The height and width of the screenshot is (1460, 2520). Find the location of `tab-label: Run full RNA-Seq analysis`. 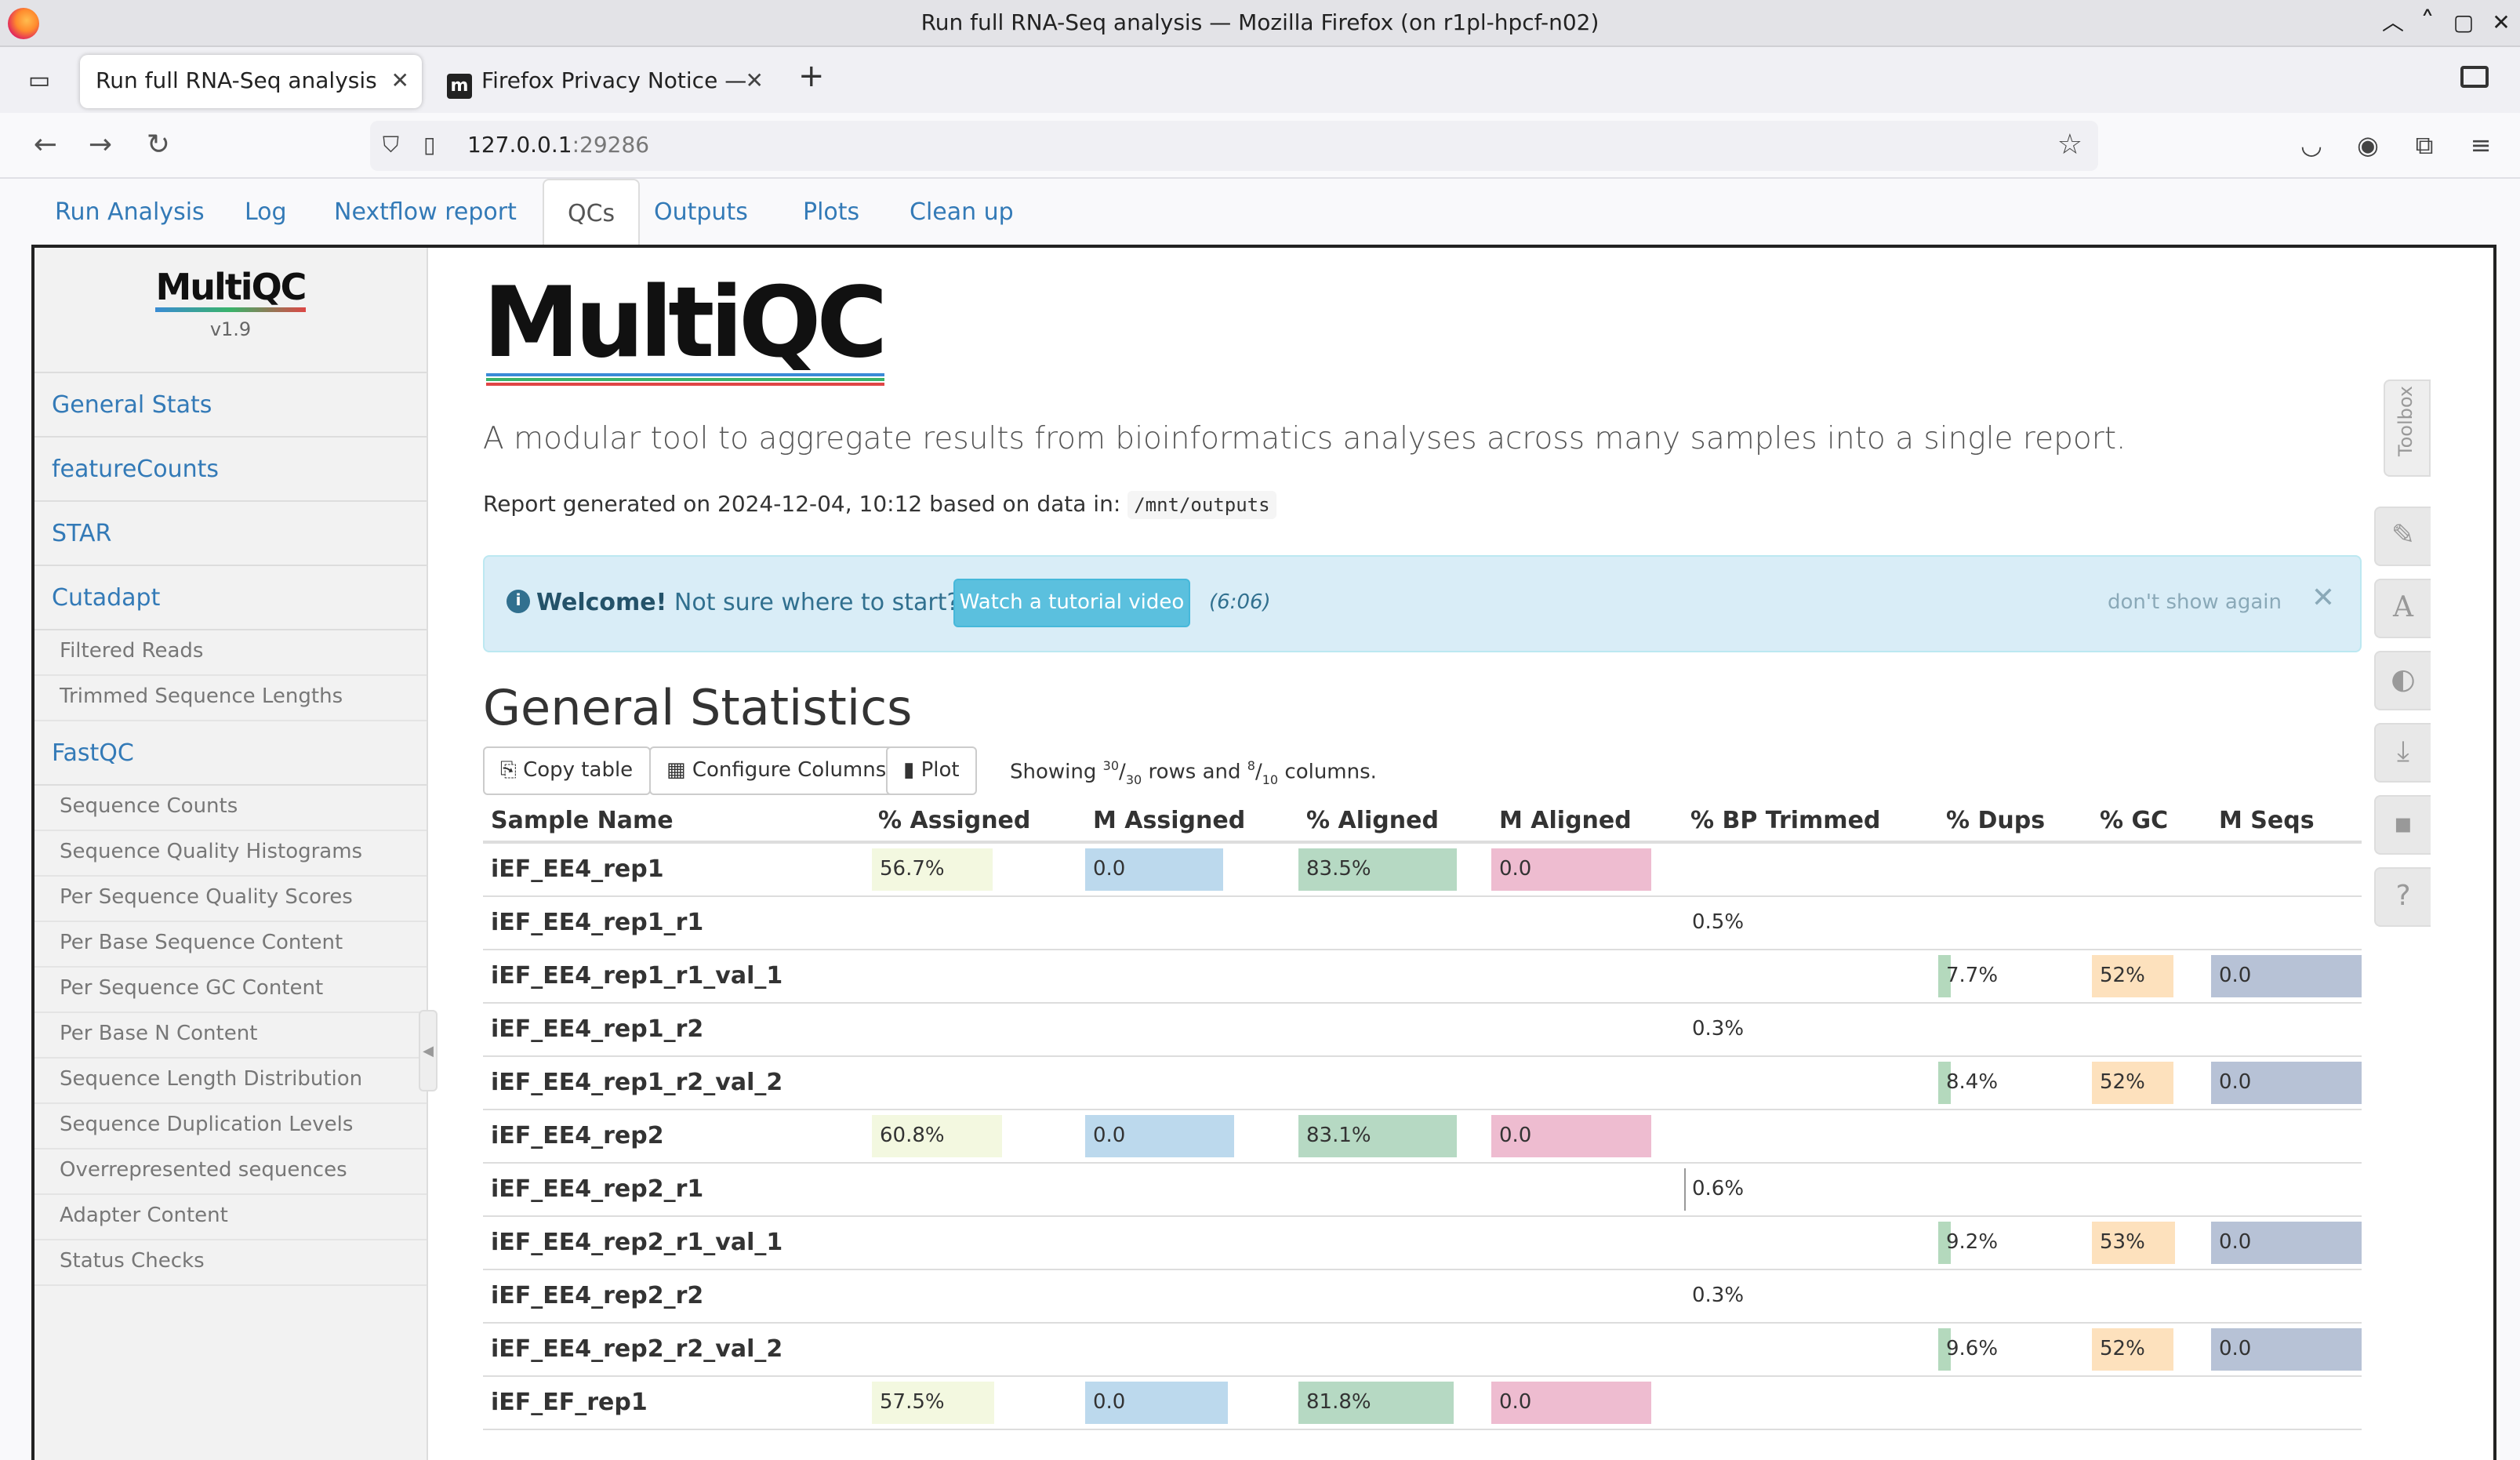

tab-label: Run full RNA-Seq analysis is located at coordinates (236, 81).